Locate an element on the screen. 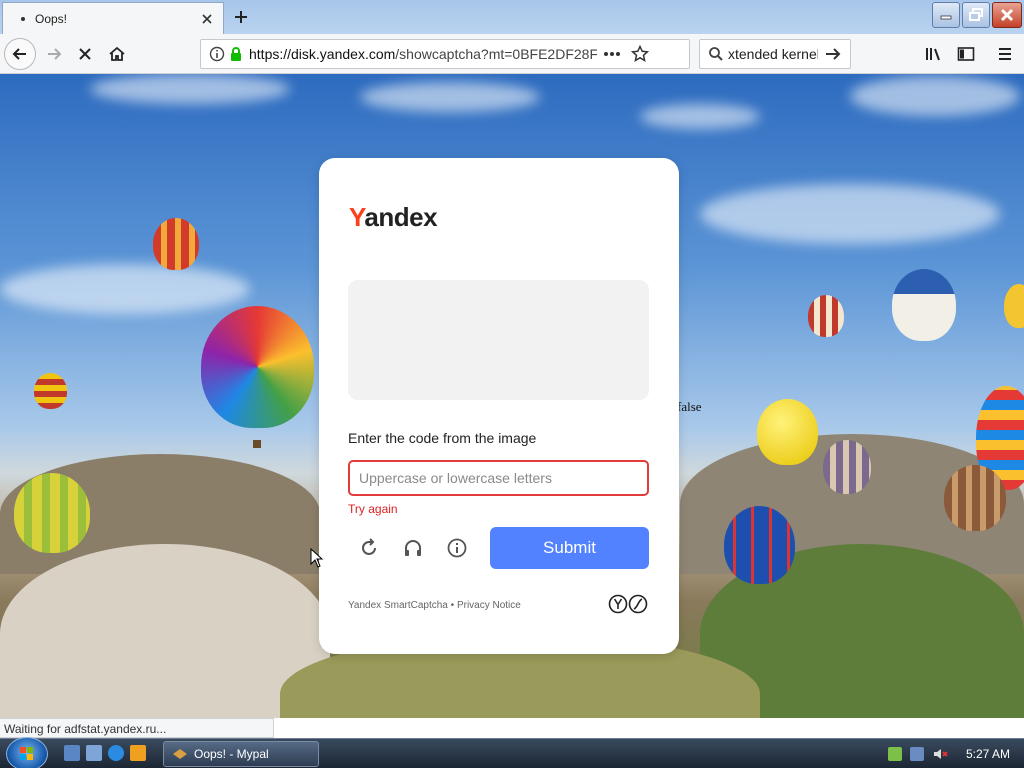  search-go-icon is located at coordinates (833, 54).